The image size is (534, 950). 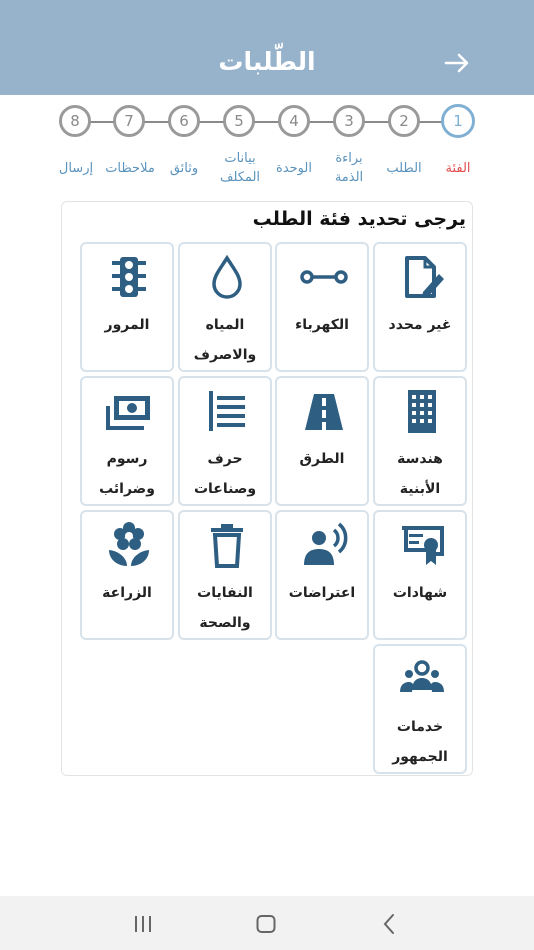 I want to click on category-label: النفايات والصحة, so click(x=225, y=608).